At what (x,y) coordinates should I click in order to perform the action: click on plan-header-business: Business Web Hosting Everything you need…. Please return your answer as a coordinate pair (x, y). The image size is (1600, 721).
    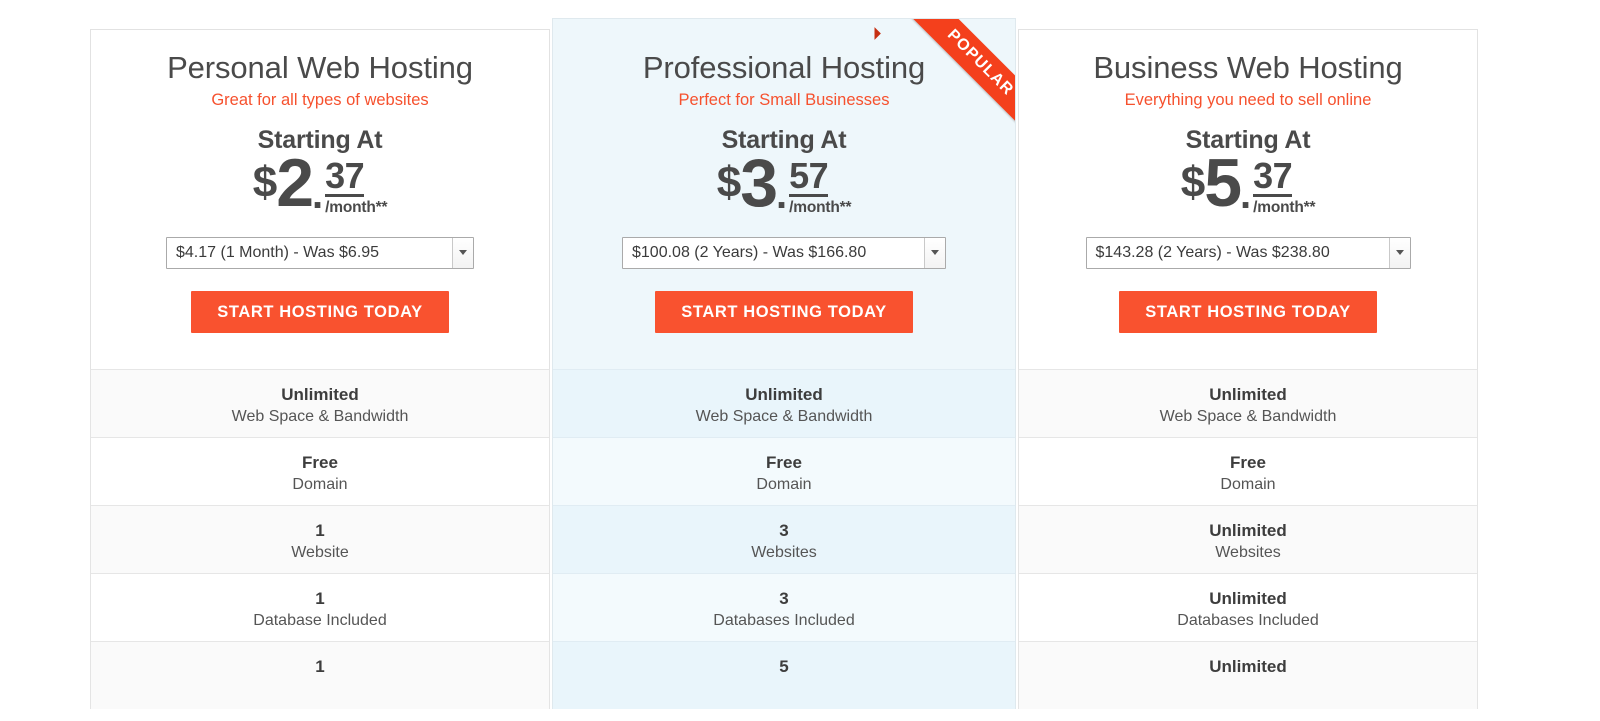
    Looking at the image, I should click on (1248, 199).